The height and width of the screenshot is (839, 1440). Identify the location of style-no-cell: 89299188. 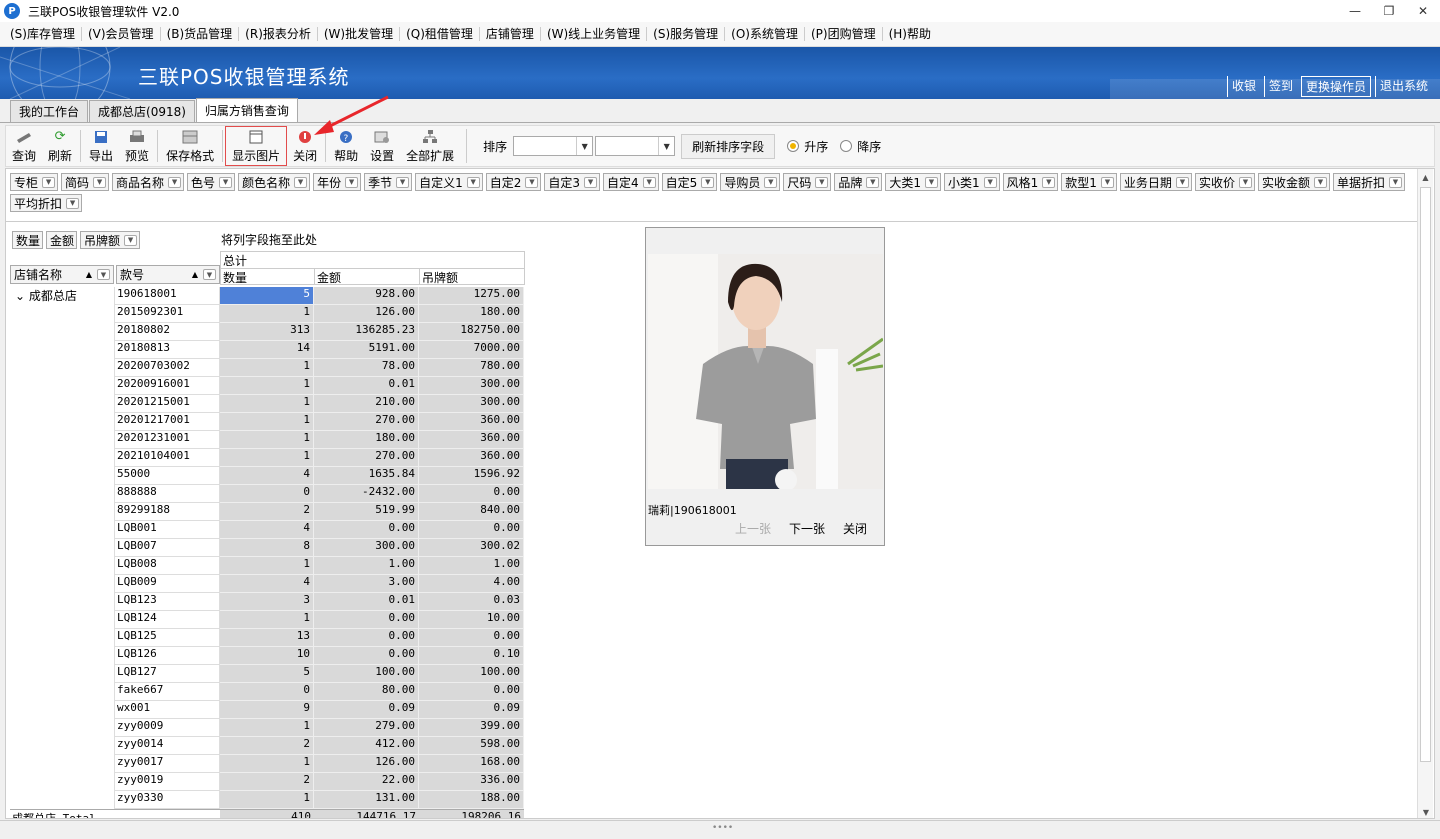
(167, 512).